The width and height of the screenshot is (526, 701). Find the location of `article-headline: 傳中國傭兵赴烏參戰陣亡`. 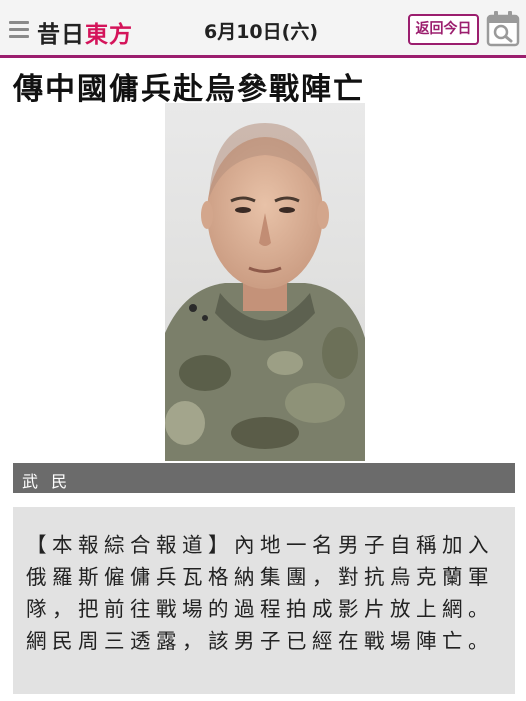

article-headline: 傳中國傭兵赴烏參戰陣亡 is located at coordinates (189, 89).